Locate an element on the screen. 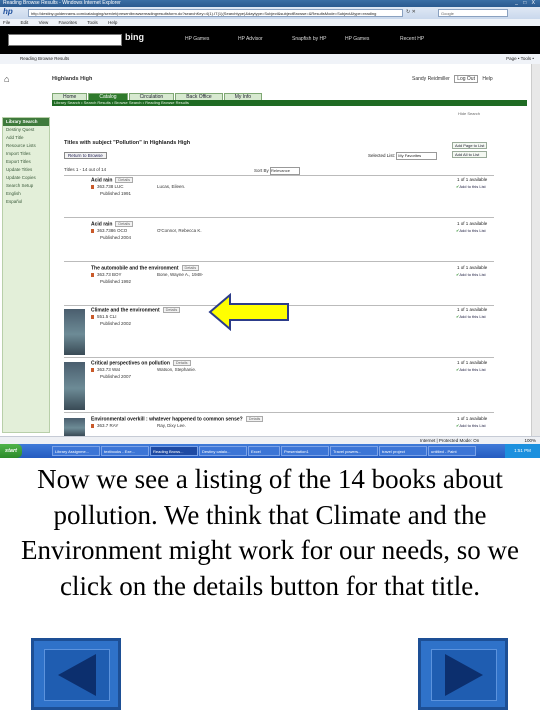 The image size is (540, 720). menu-view: View is located at coordinates (44, 22).